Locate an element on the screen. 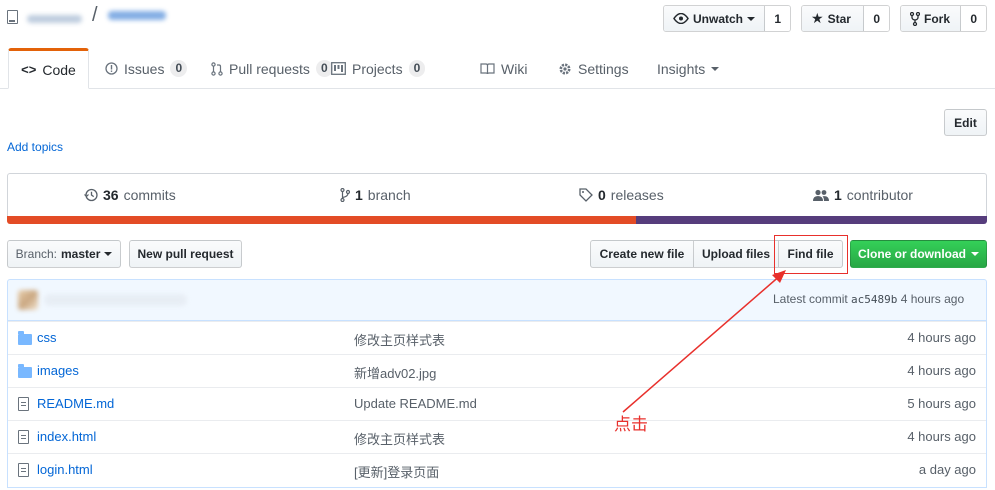 The height and width of the screenshot is (490, 995). contributors-count: 1 is located at coordinates (838, 195).